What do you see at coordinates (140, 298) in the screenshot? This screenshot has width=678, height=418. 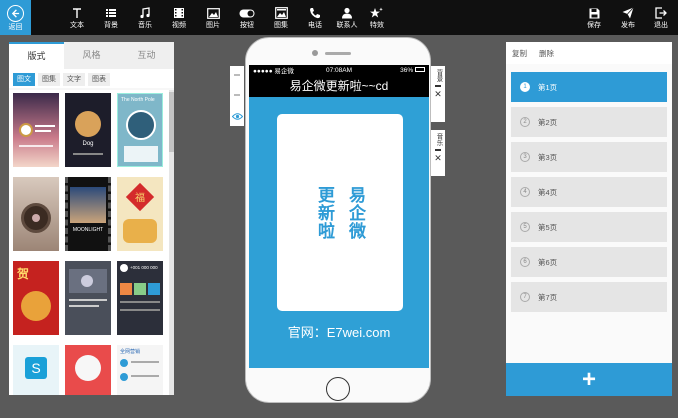 I see `template-thumbnail: +001 000 000` at bounding box center [140, 298].